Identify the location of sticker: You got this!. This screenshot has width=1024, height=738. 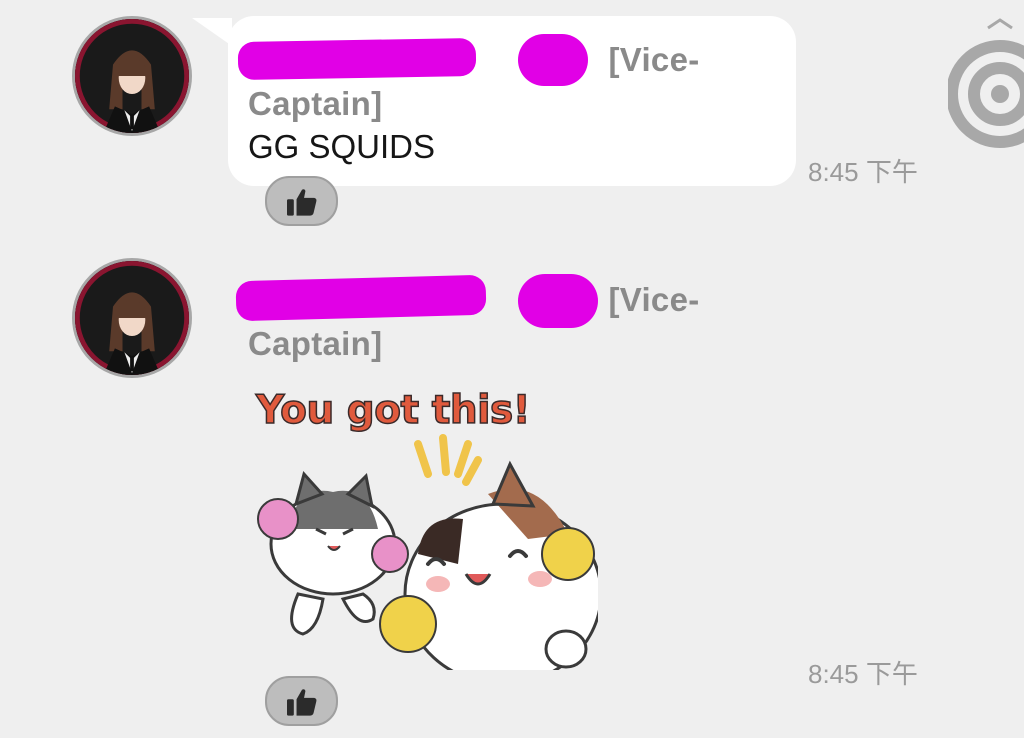
(423, 527).